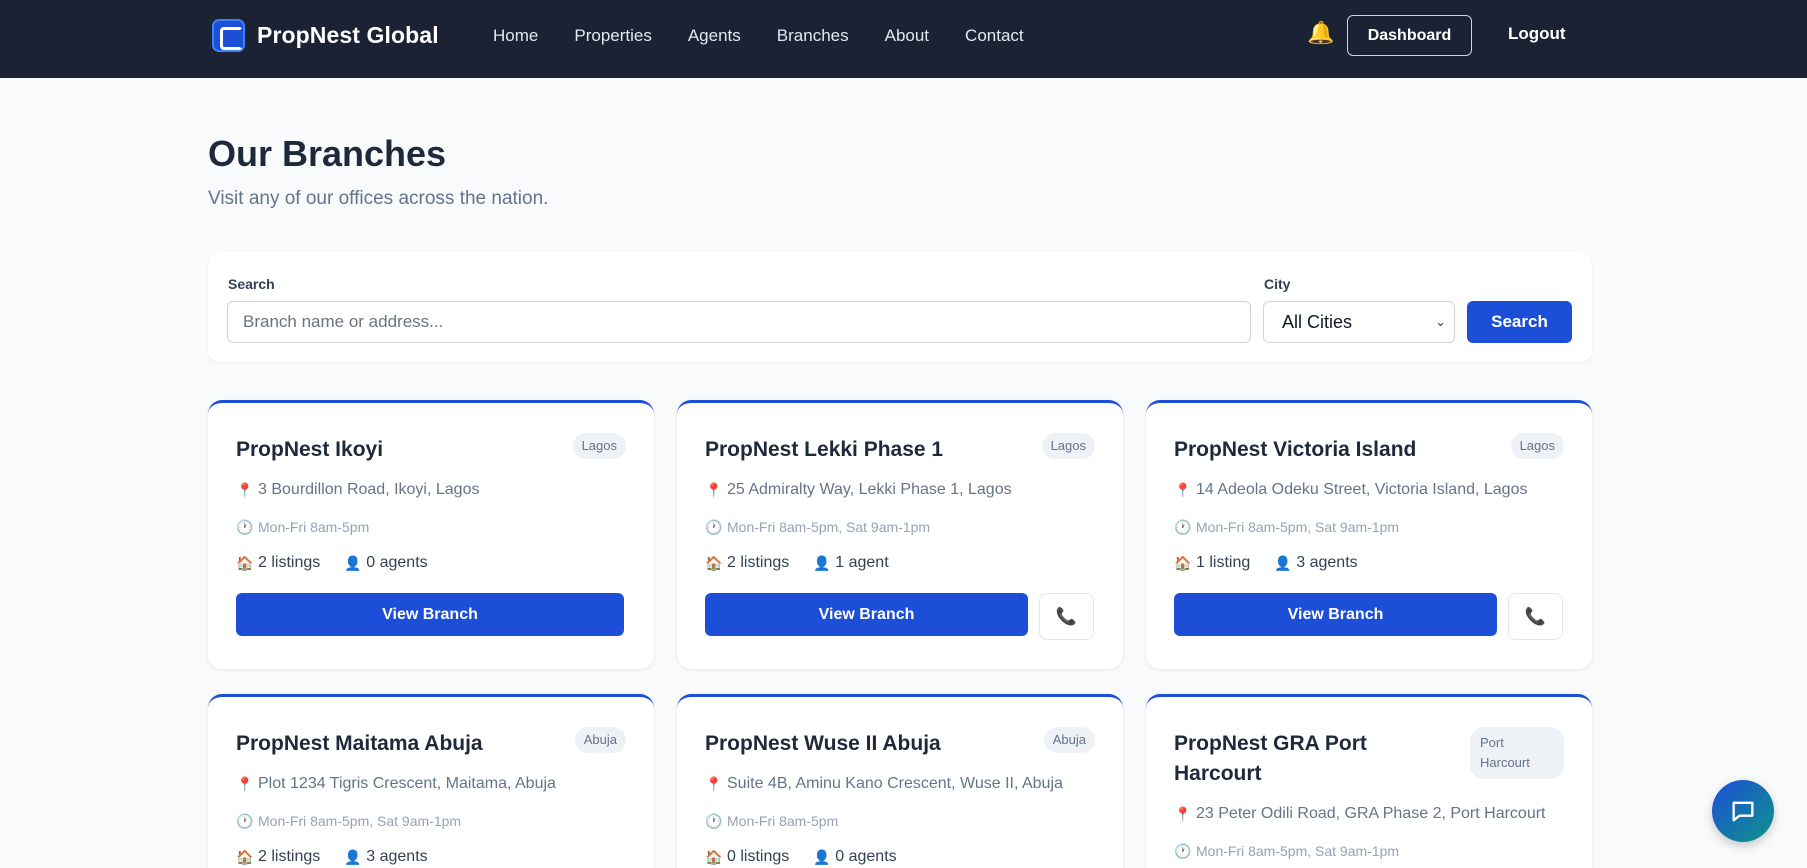 This screenshot has width=1807, height=868. I want to click on logo-icon, so click(228, 35).